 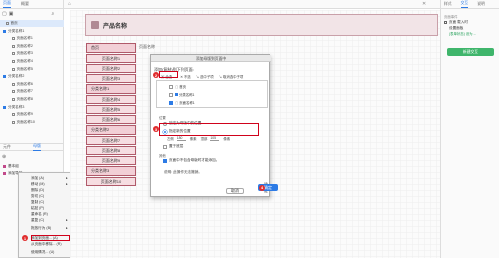 What do you see at coordinates (168, 74) in the screenshot?
I see `highlight-box-select-all` at bounding box center [168, 74].